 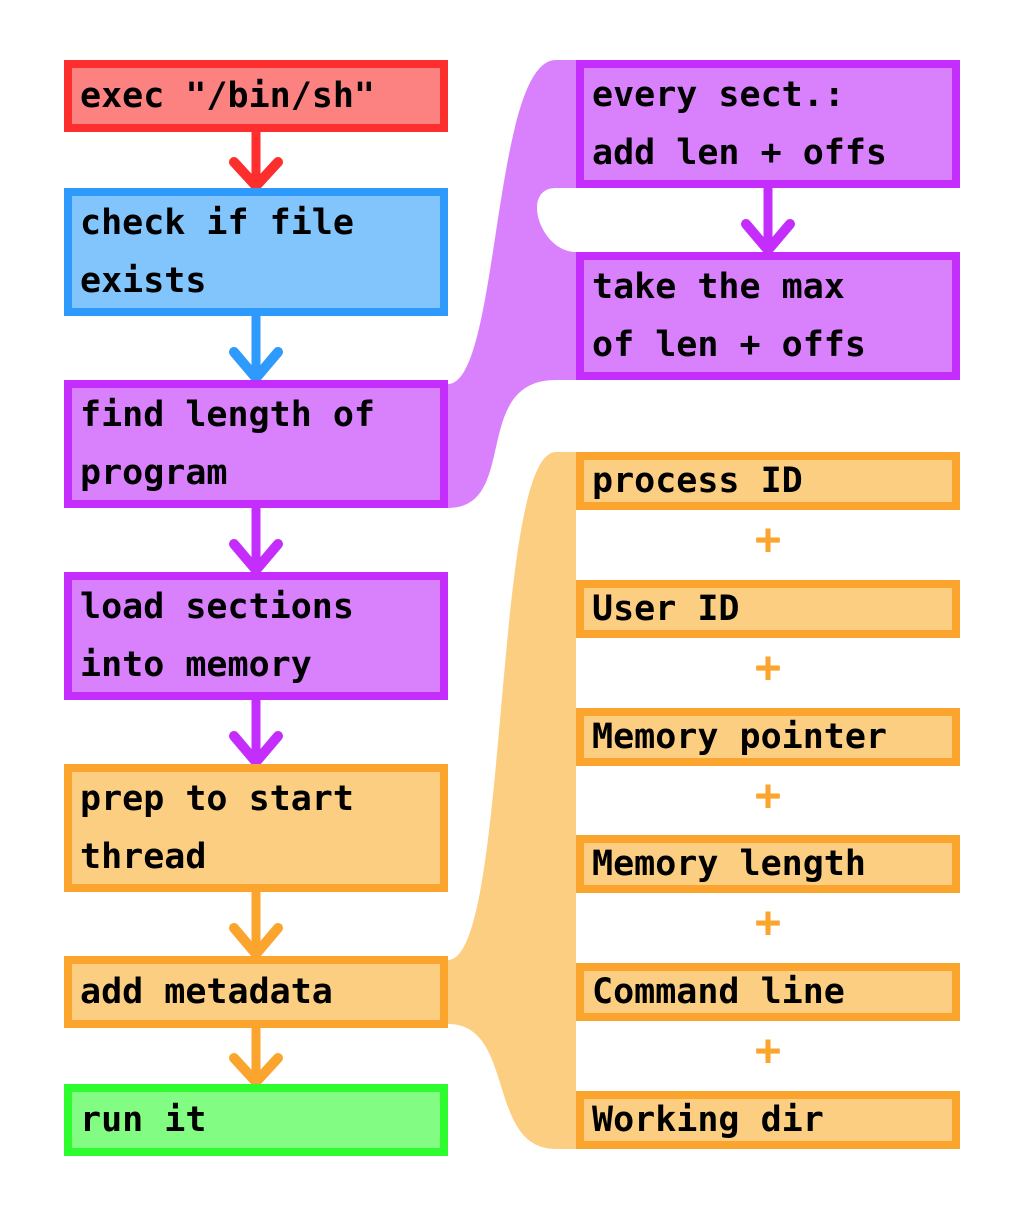 What do you see at coordinates (228, 415) in the screenshot?
I see `node-find-length-line-1: find length of` at bounding box center [228, 415].